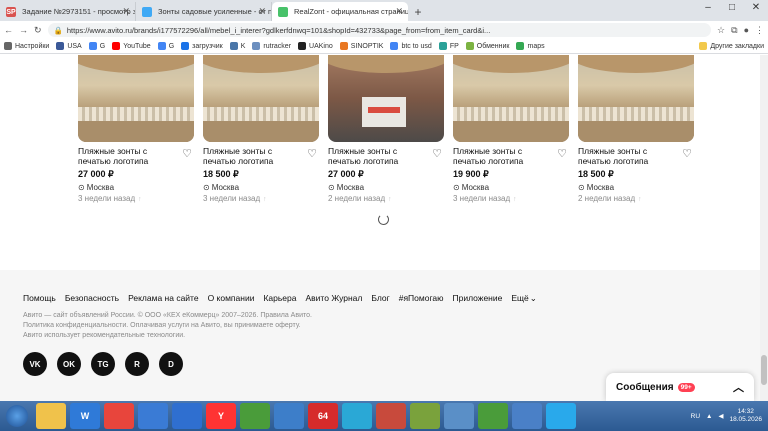  Describe the element at coordinates (745, 416) in the screenshot. I see `clock: 14:32 18.05.2026` at that location.